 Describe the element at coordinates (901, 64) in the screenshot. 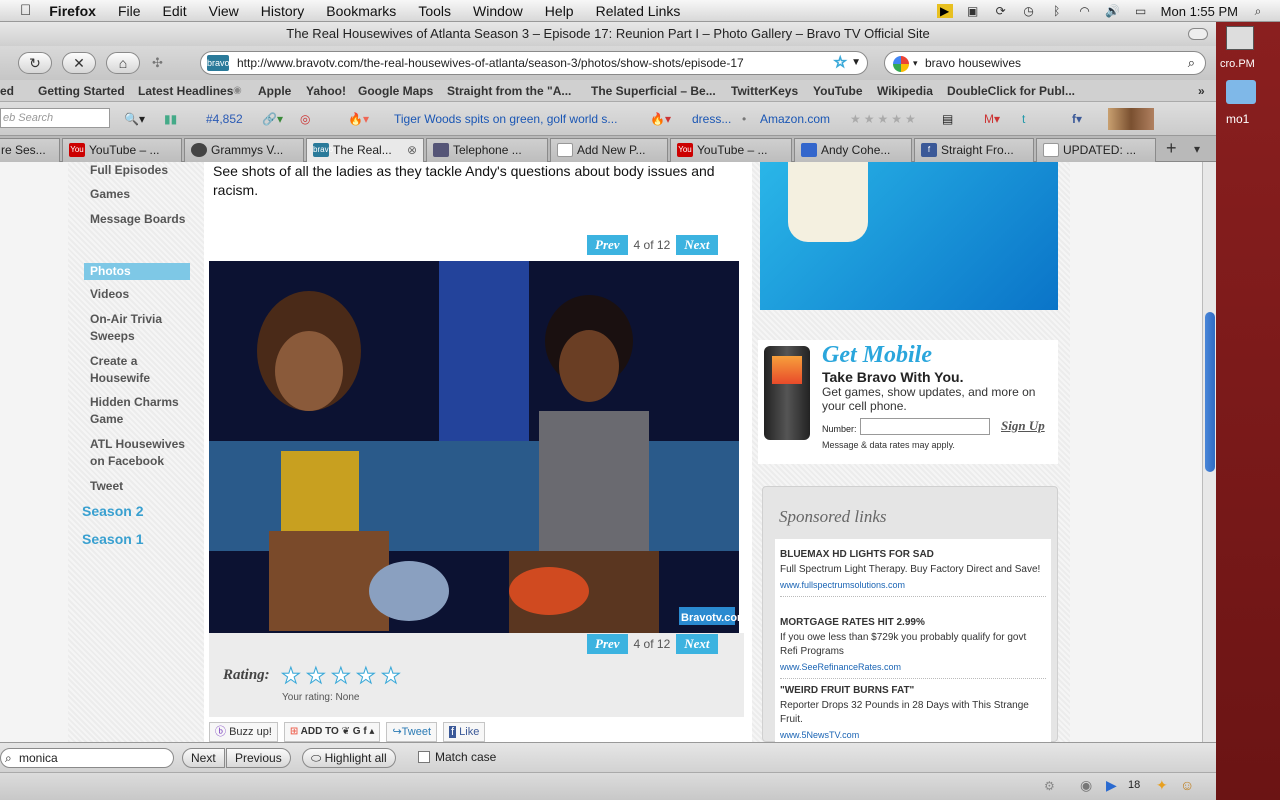

I see `google-icon` at that location.